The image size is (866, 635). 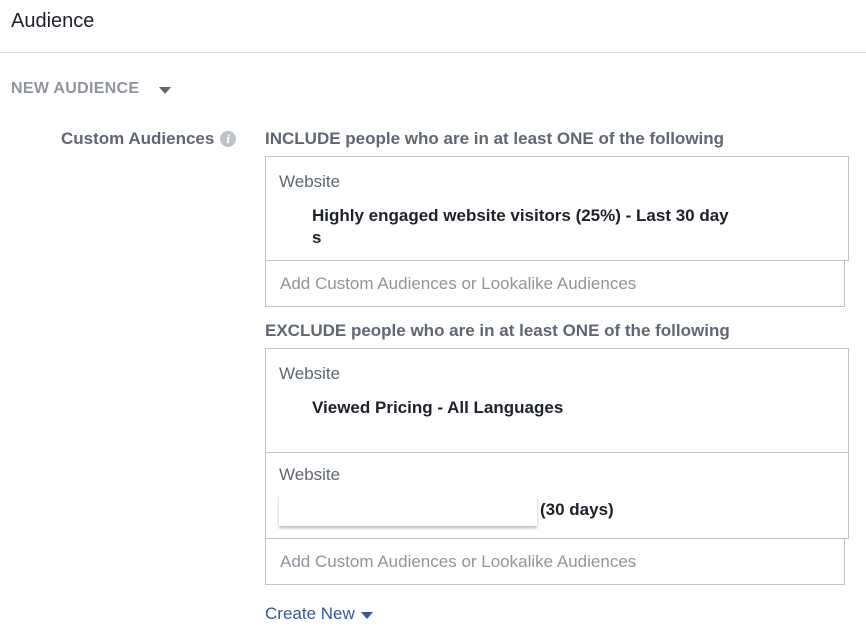 What do you see at coordinates (317, 237) in the screenshot?
I see `audience-name-line-2: s` at bounding box center [317, 237].